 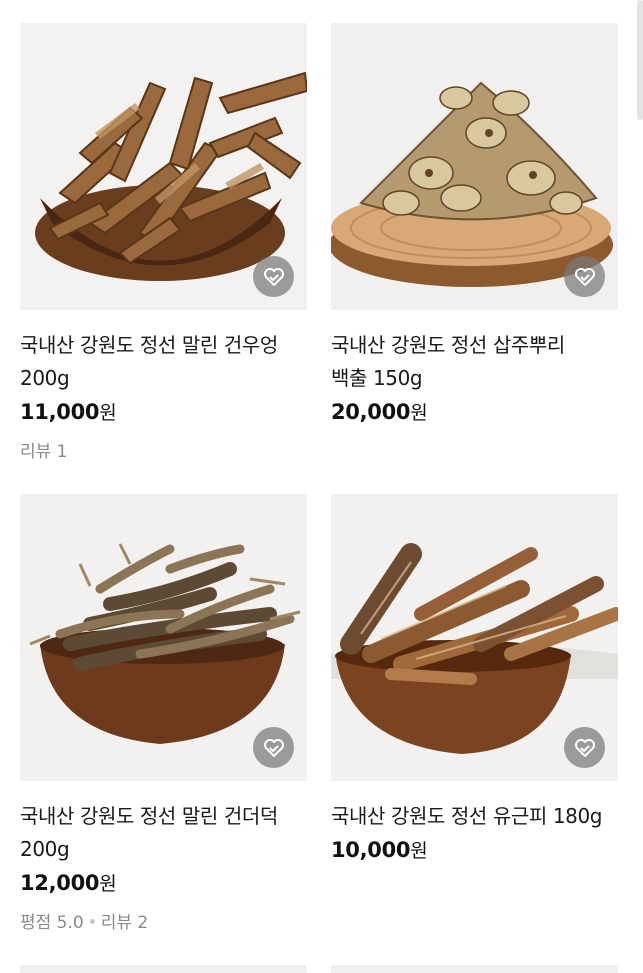 I want to click on product-title-line2: 백출 150g, so click(x=377, y=378).